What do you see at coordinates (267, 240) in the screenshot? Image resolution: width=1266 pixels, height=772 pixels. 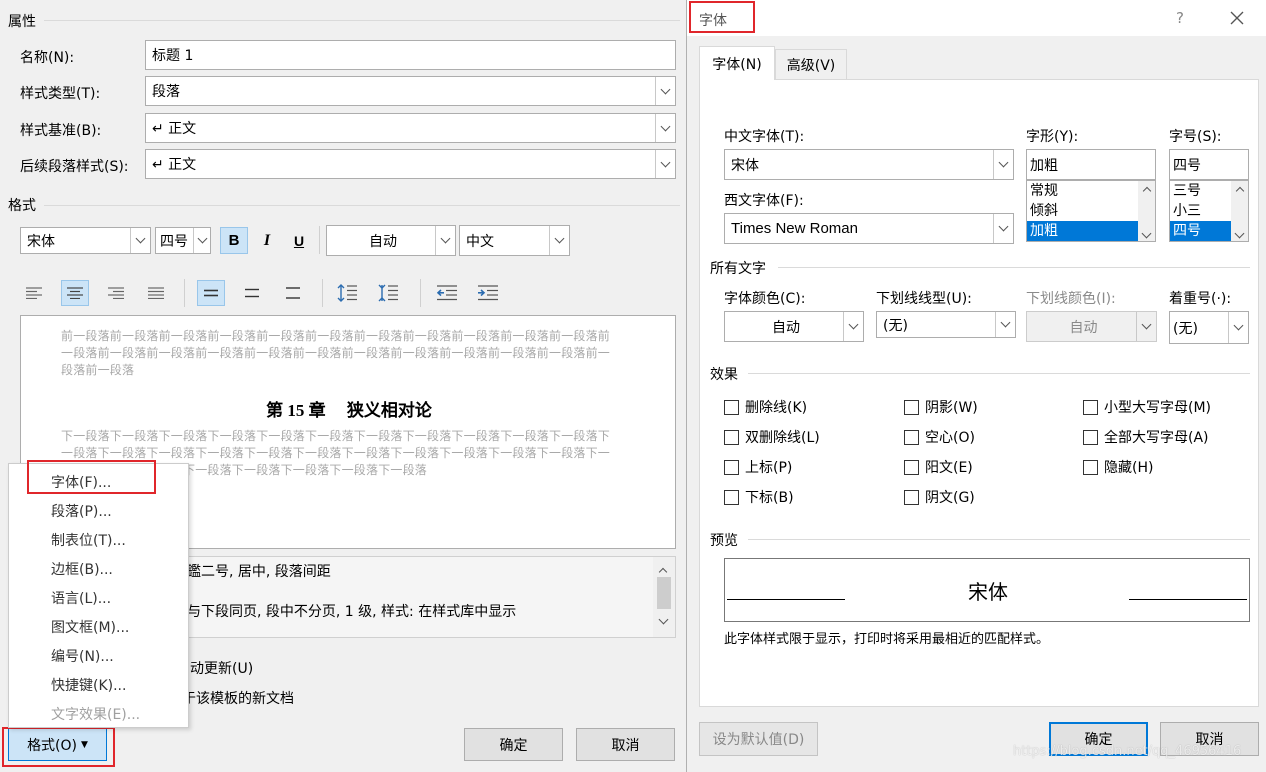 I see `italic-button: I` at bounding box center [267, 240].